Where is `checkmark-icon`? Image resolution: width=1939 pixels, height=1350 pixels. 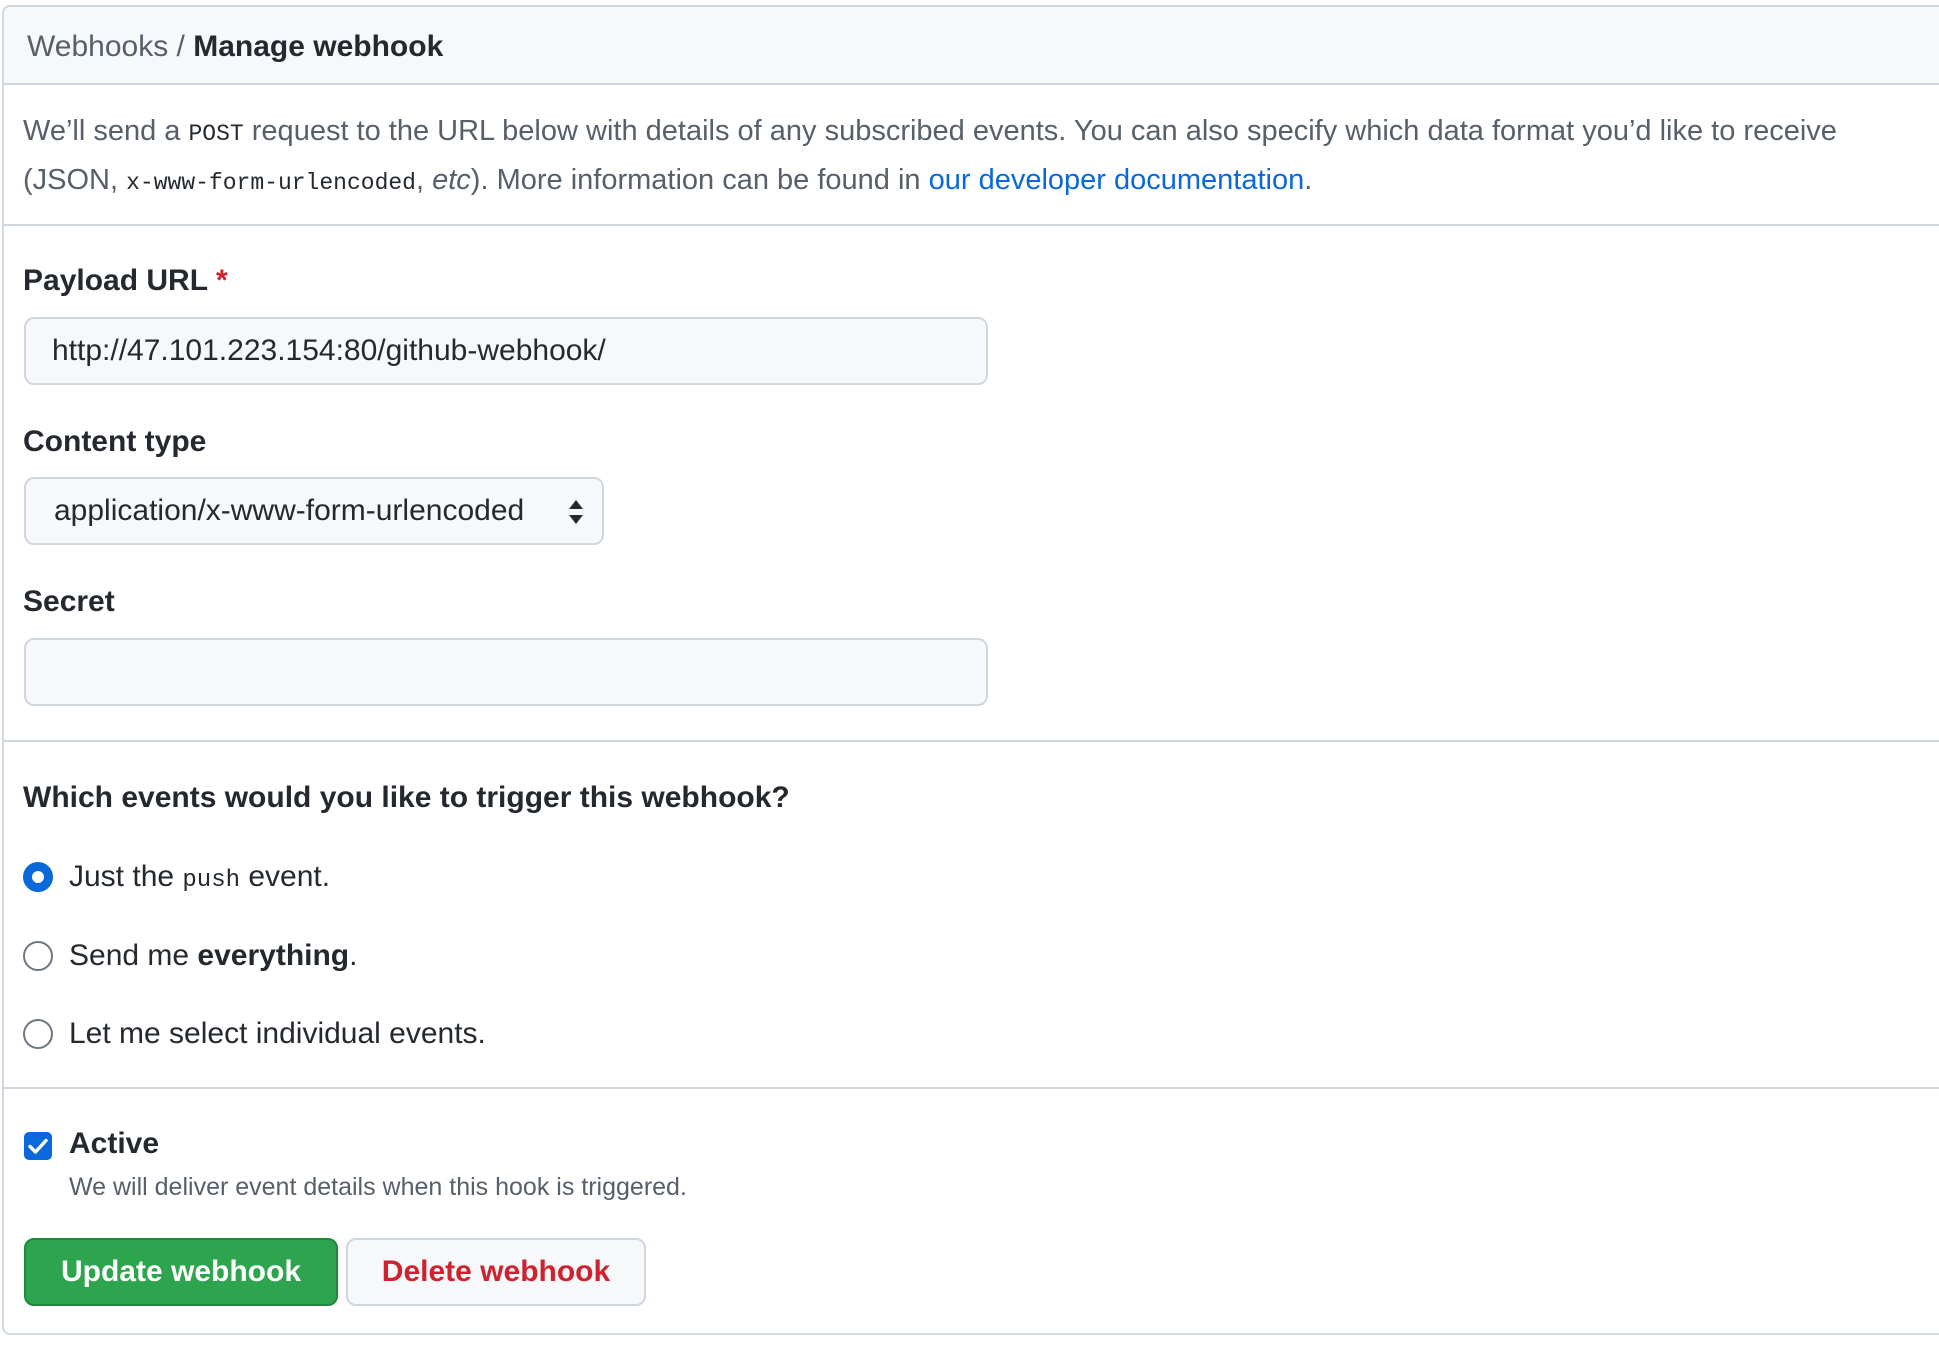 checkmark-icon is located at coordinates (38, 1146).